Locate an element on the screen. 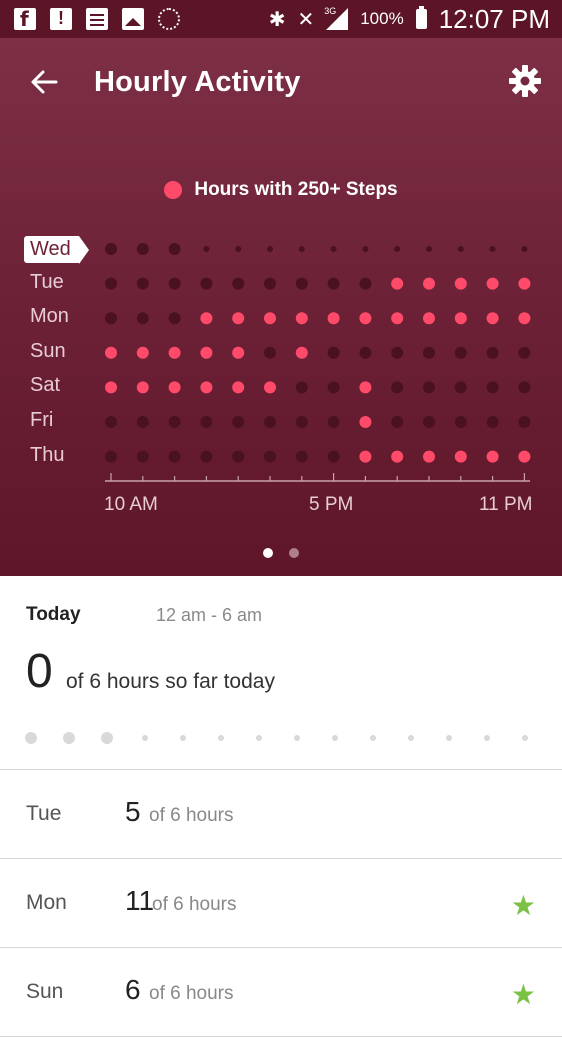  signal-icon: 3G is located at coordinates (336, 18).